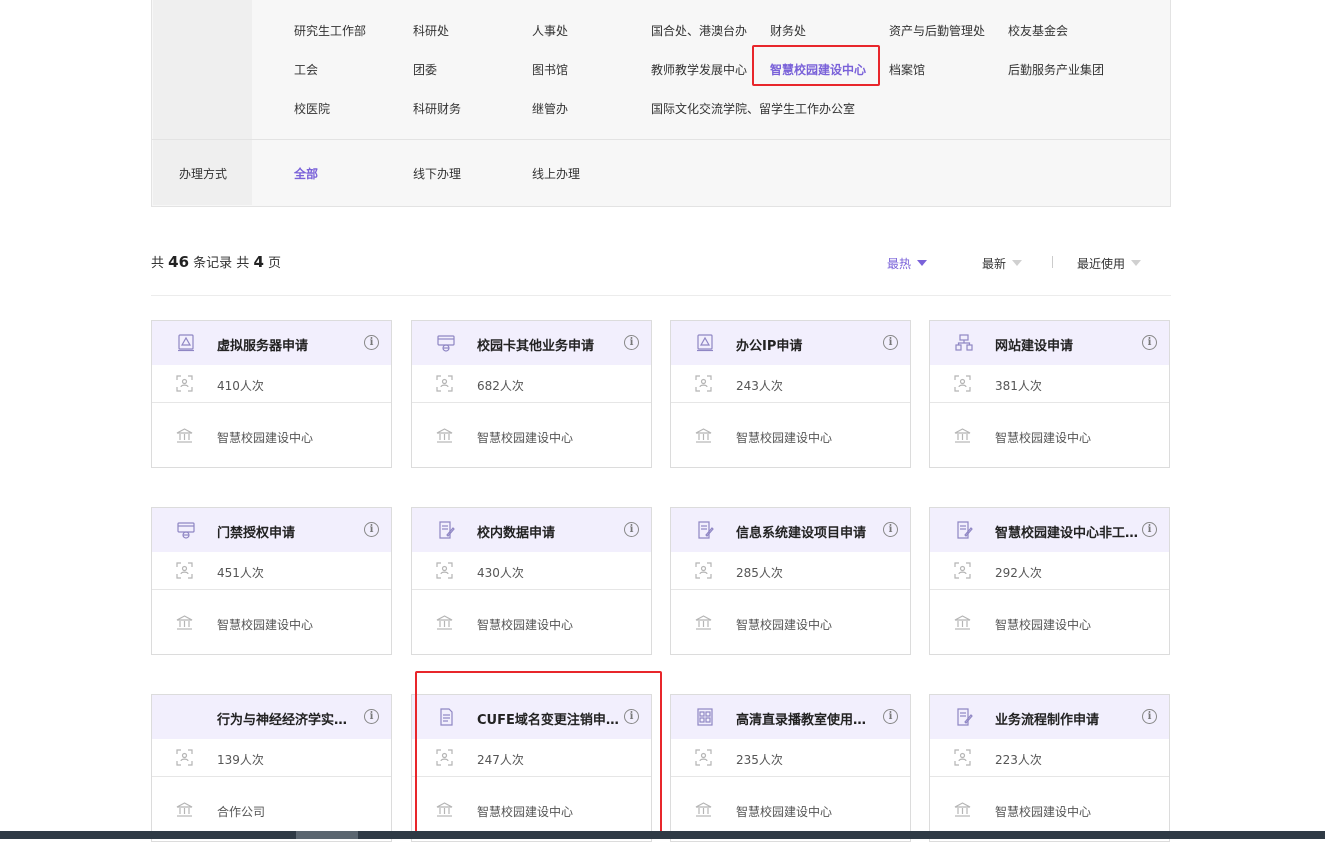 The image size is (1325, 842). Describe the element at coordinates (699, 30) in the screenshot. I see `department-option: 国合处、港澳台办` at that location.